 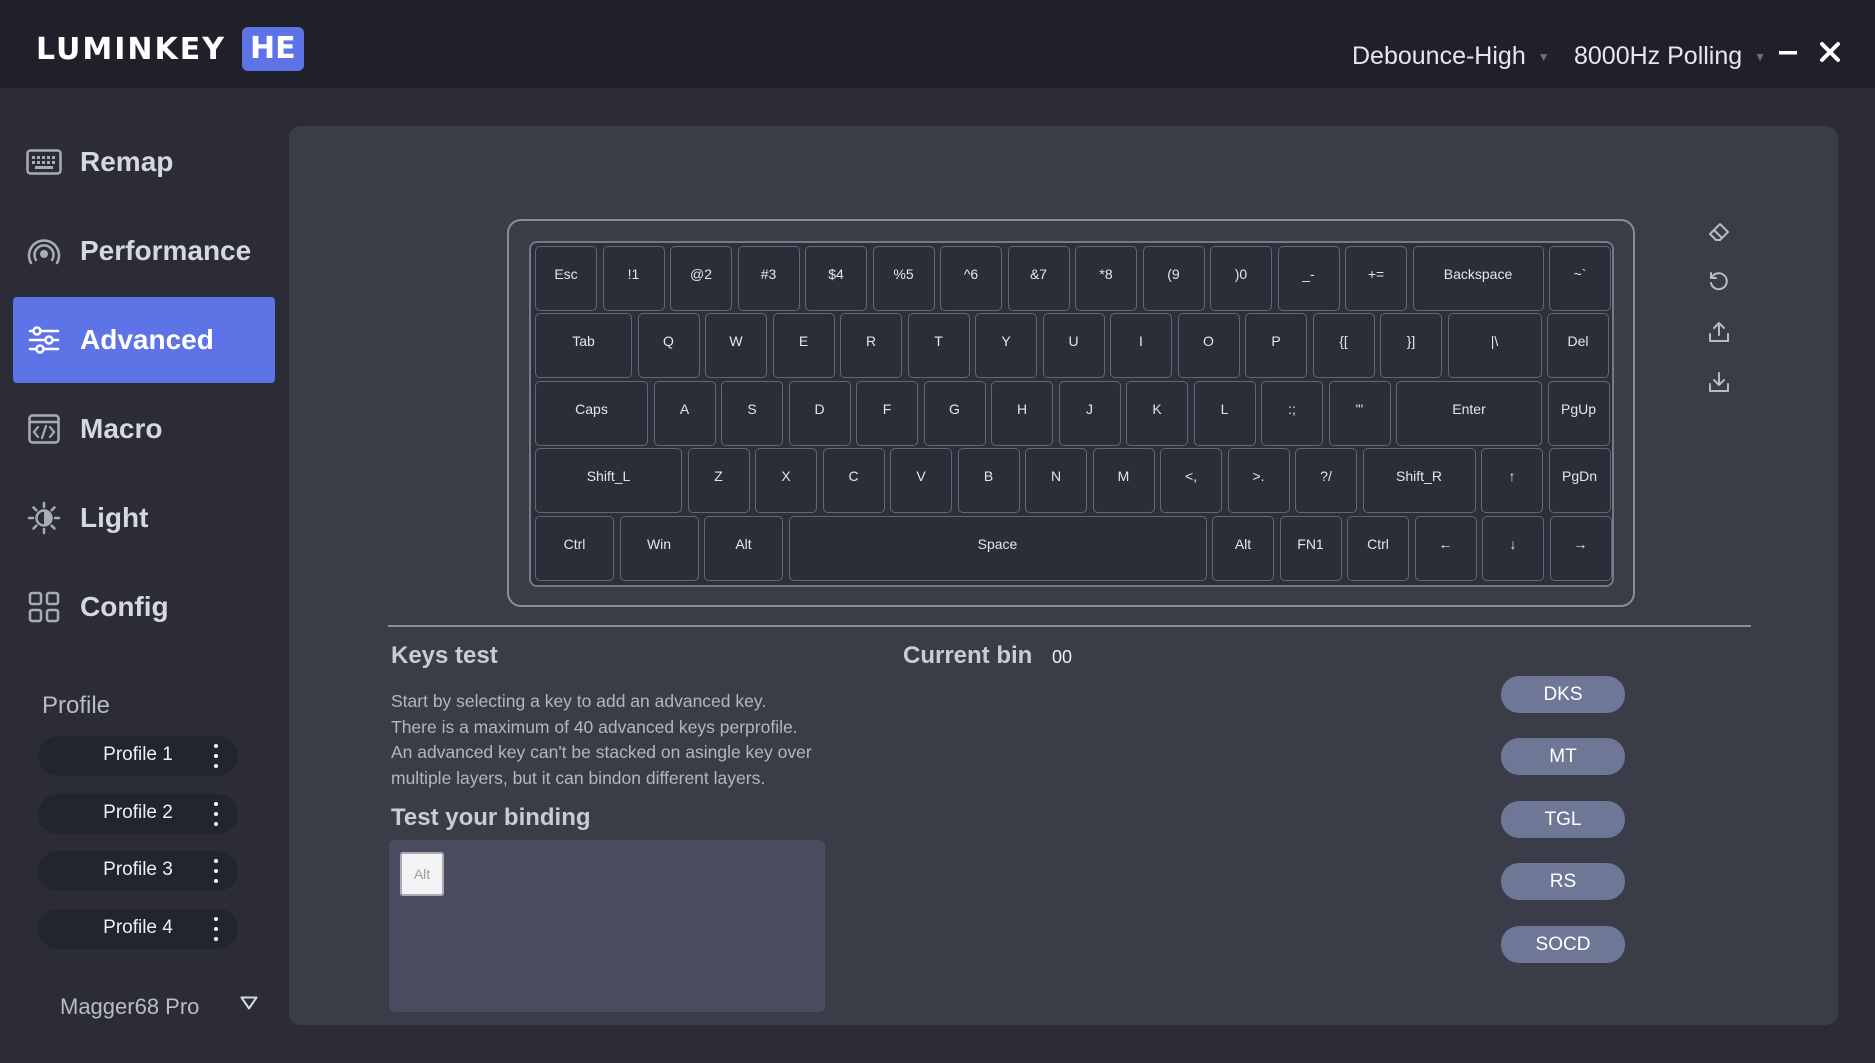 What do you see at coordinates (1141, 345) in the screenshot?
I see `key: I` at bounding box center [1141, 345].